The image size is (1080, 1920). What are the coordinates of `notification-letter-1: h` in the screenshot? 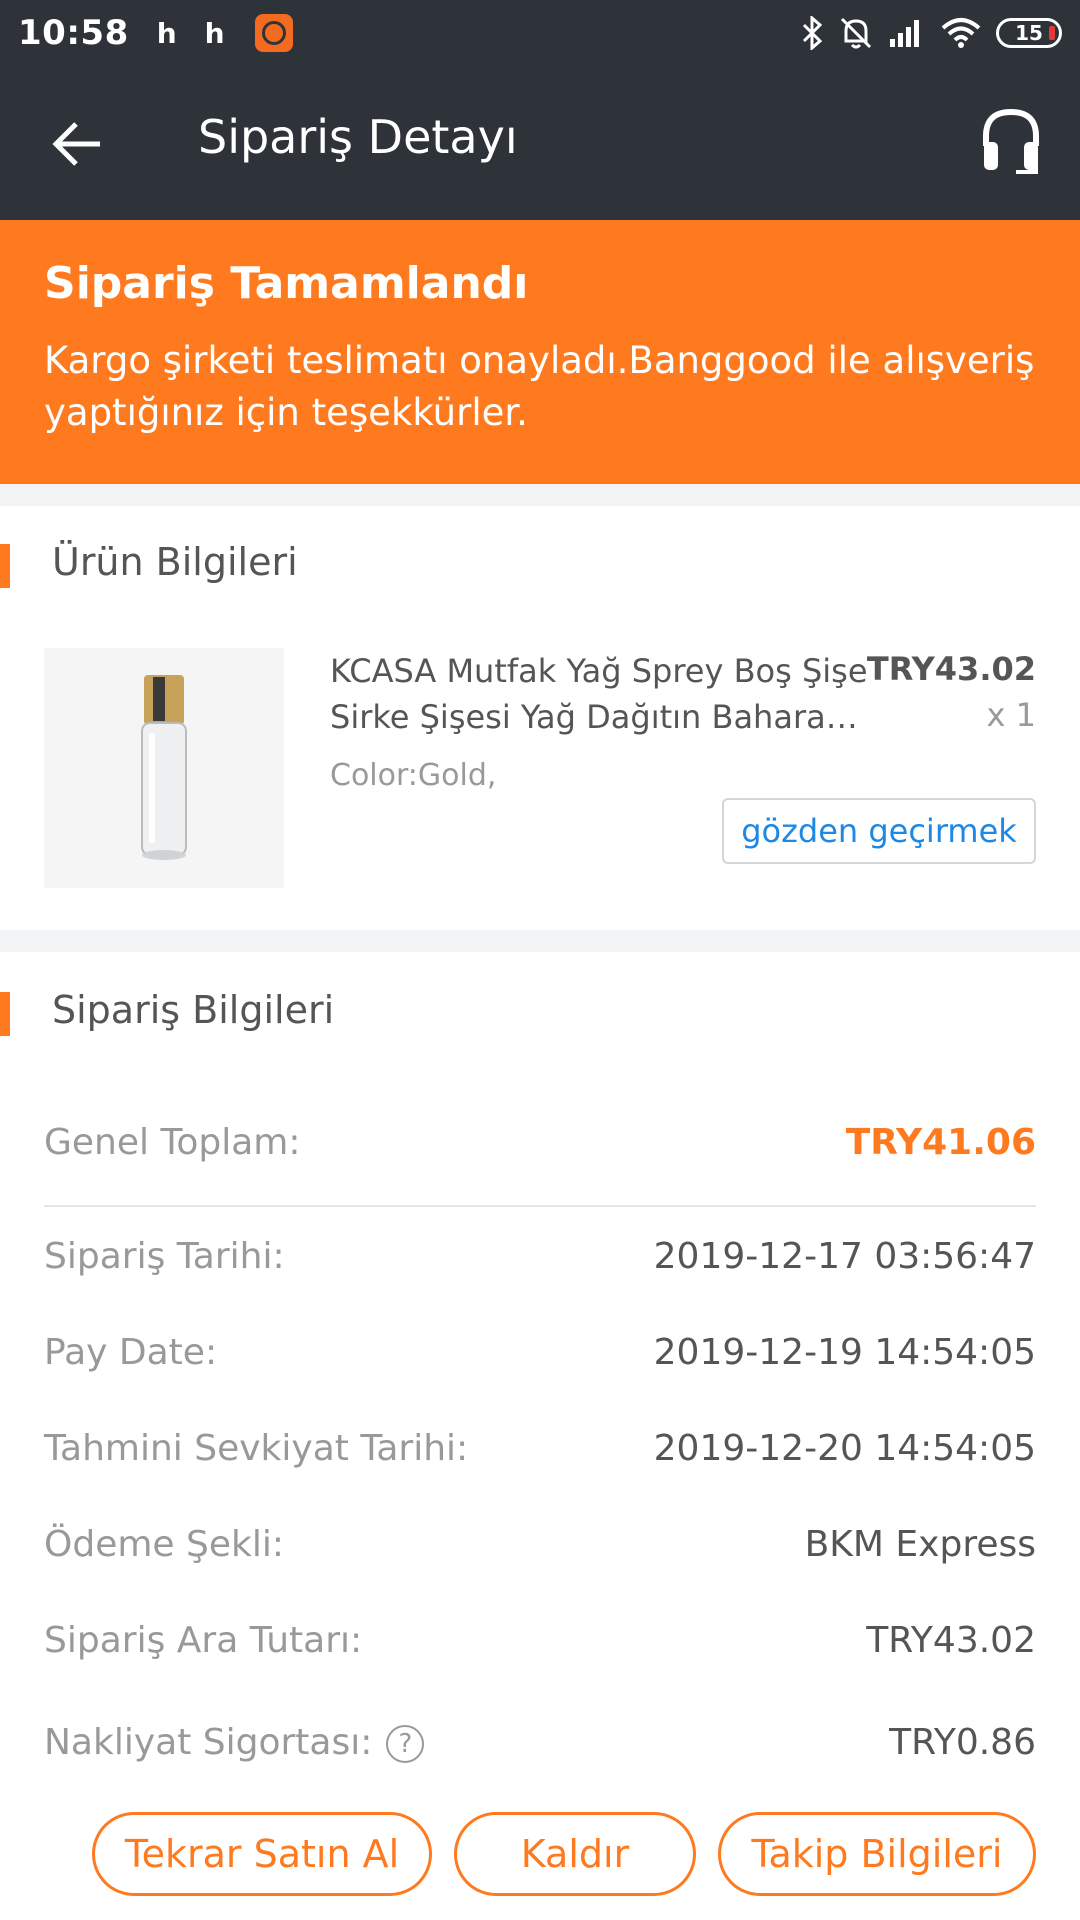 It's located at (166, 33).